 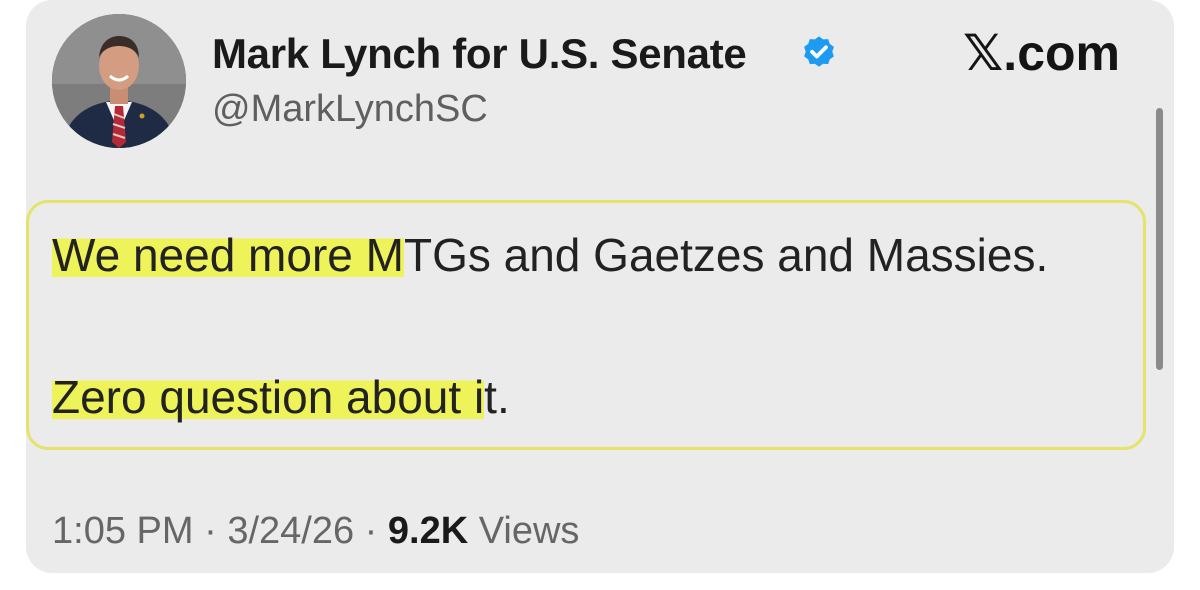 What do you see at coordinates (524, 531) in the screenshot?
I see `views-label: Views` at bounding box center [524, 531].